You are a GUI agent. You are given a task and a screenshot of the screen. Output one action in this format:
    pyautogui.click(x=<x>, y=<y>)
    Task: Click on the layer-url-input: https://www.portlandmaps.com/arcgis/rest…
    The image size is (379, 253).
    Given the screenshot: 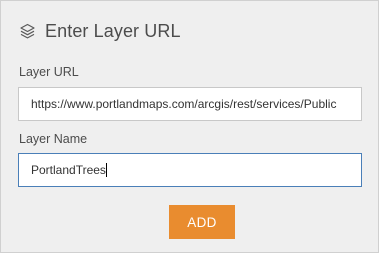 What is the action you would take?
    pyautogui.click(x=190, y=104)
    